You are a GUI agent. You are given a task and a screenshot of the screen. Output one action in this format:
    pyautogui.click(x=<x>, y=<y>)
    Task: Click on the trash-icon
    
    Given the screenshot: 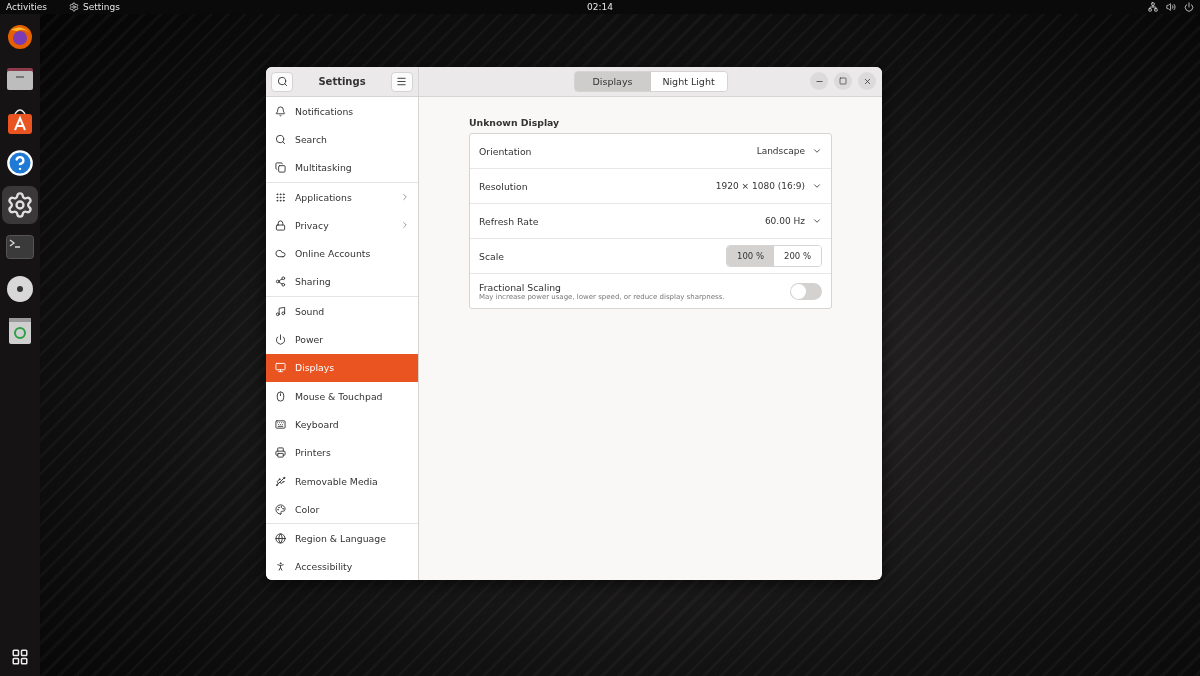 What is the action you would take?
    pyautogui.click(x=20, y=331)
    